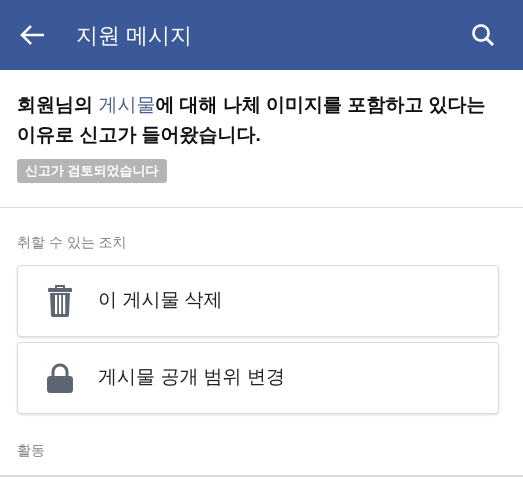  Describe the element at coordinates (258, 301) in the screenshot. I see `action-button: 이 게시물 삭제` at that location.